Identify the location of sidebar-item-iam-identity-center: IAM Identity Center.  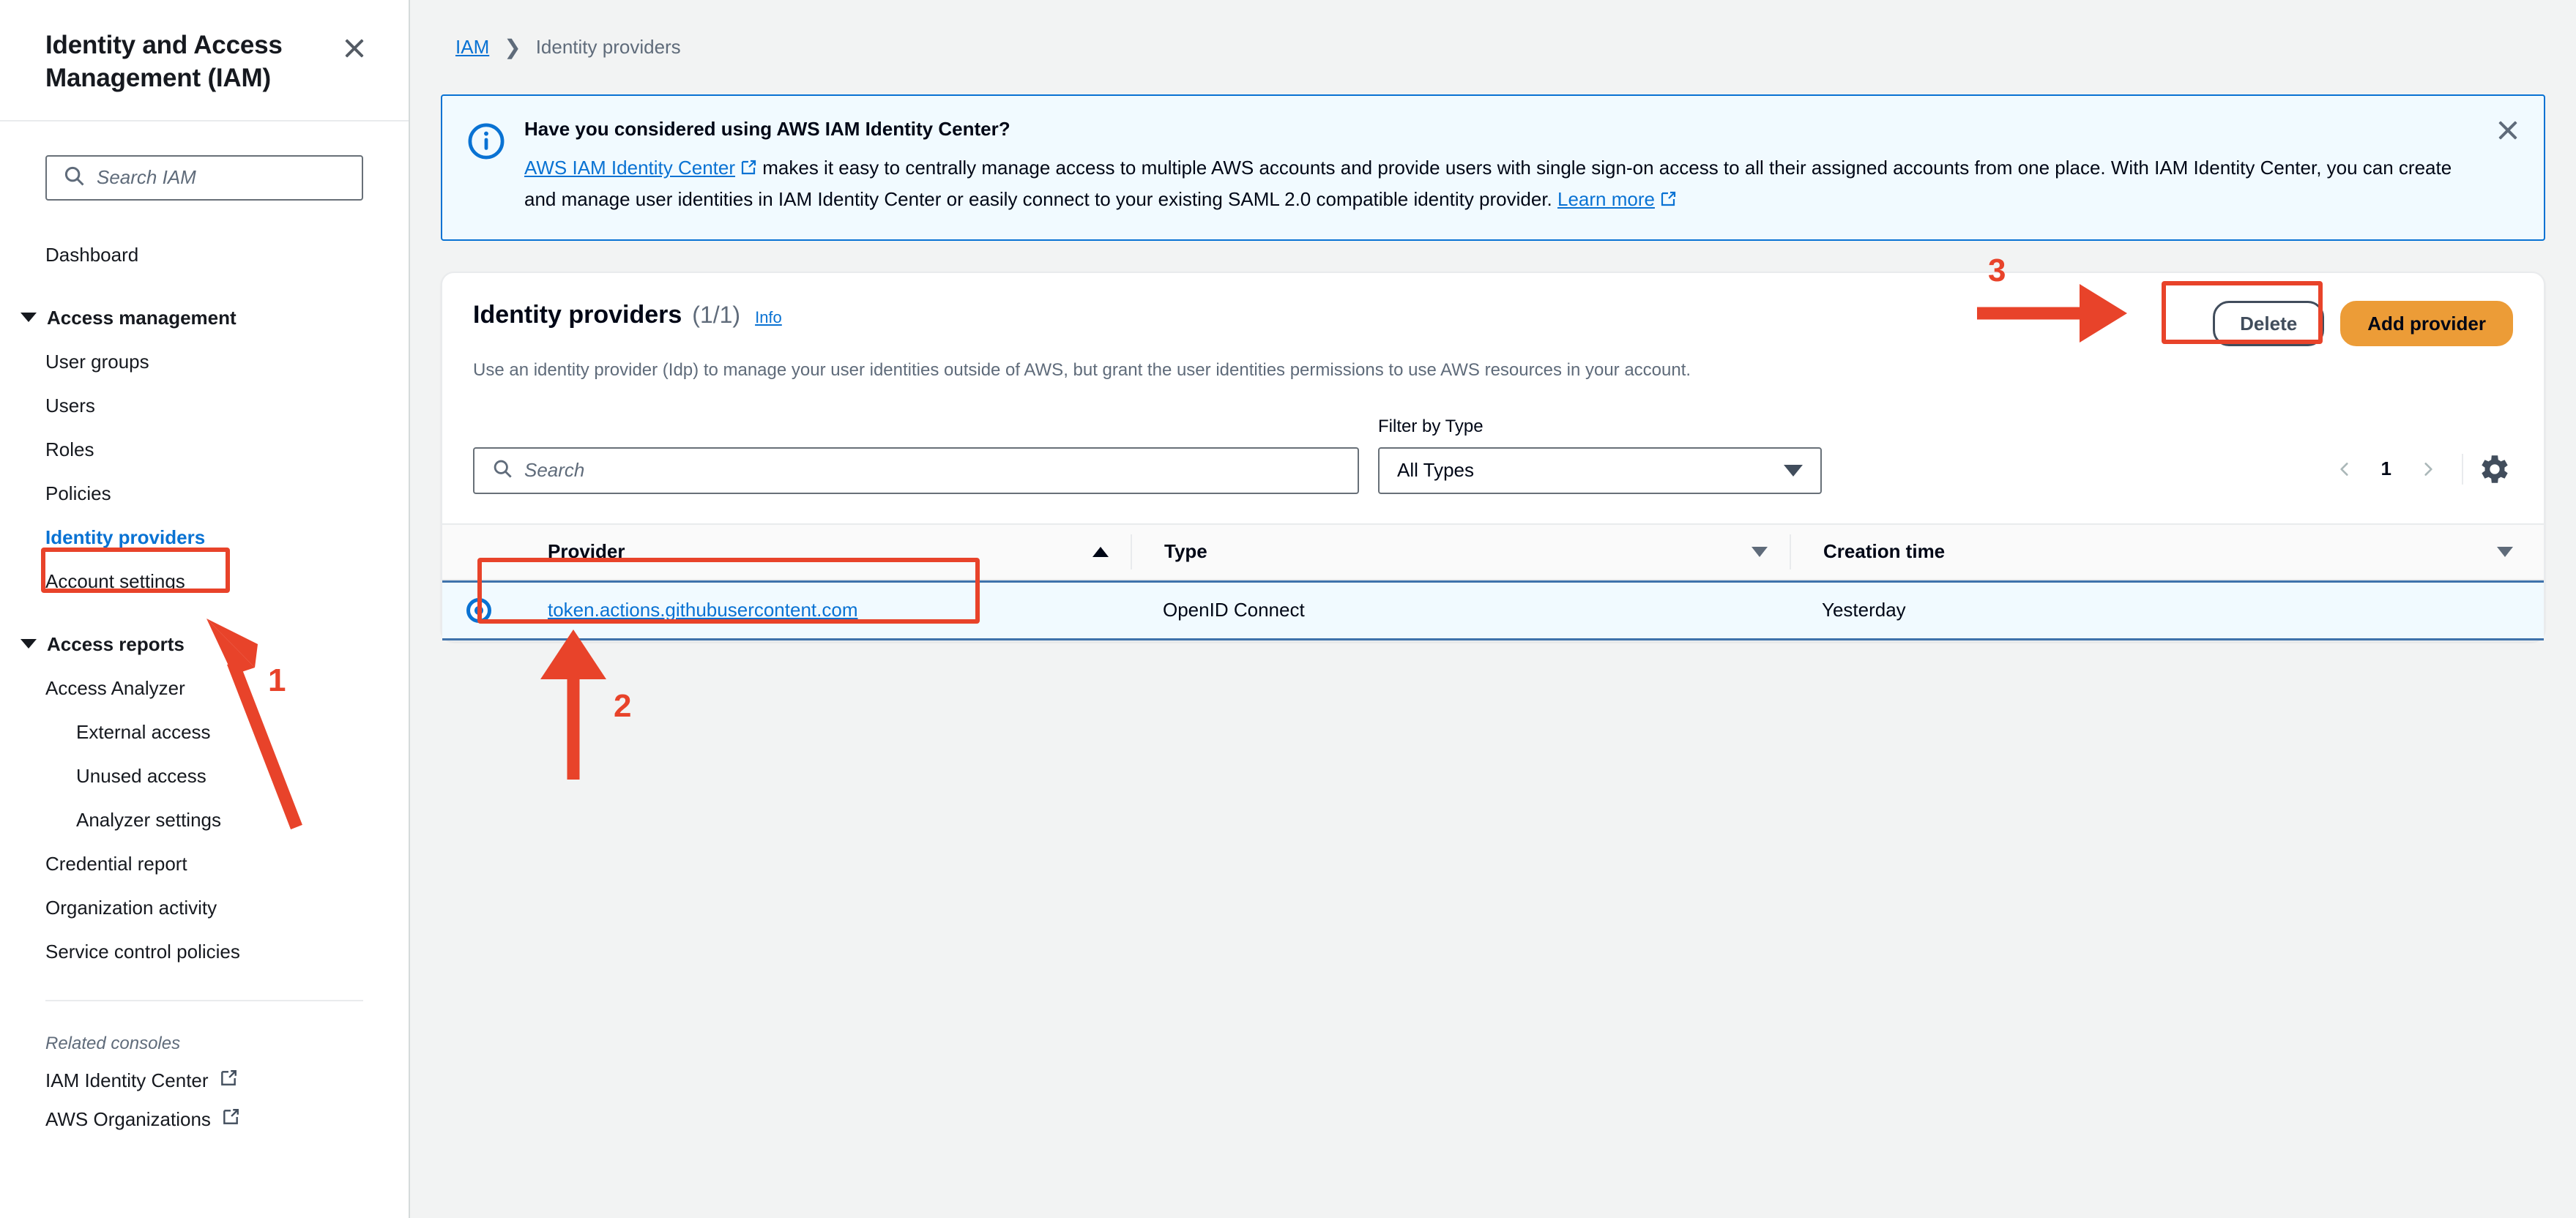
(204, 1074).